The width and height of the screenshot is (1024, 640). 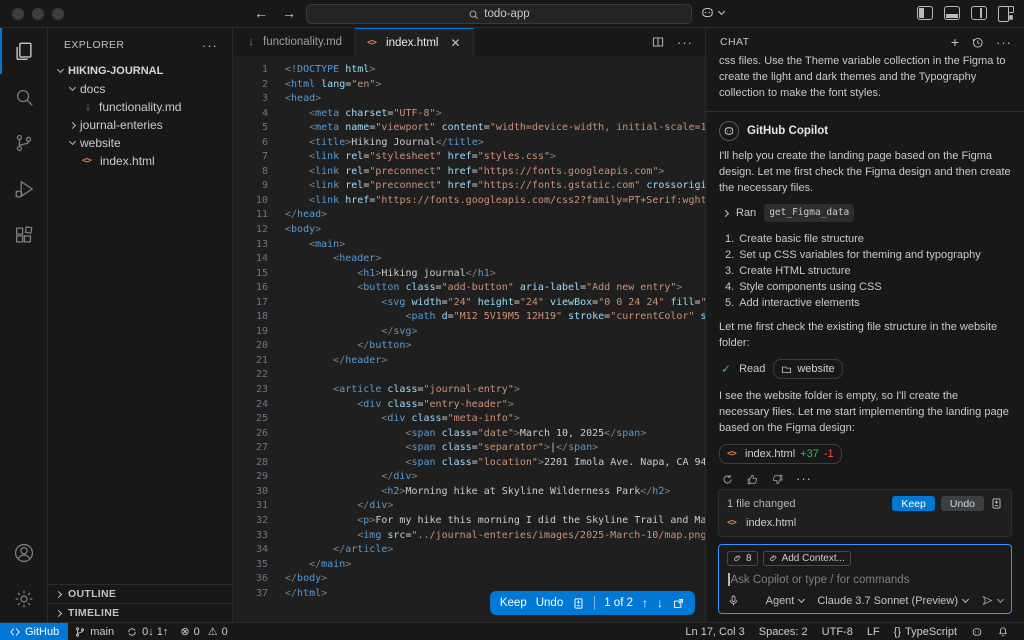 What do you see at coordinates (499, 14) in the screenshot?
I see `command-center-search: todo-app` at bounding box center [499, 14].